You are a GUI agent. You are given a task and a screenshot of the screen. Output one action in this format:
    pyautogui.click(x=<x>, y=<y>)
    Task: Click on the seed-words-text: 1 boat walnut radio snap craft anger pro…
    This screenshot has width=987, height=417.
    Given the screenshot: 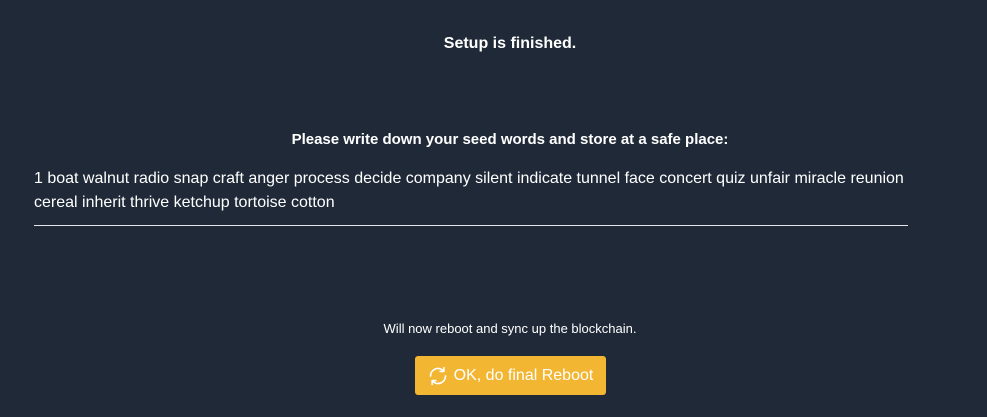 What is the action you would take?
    pyautogui.click(x=469, y=190)
    